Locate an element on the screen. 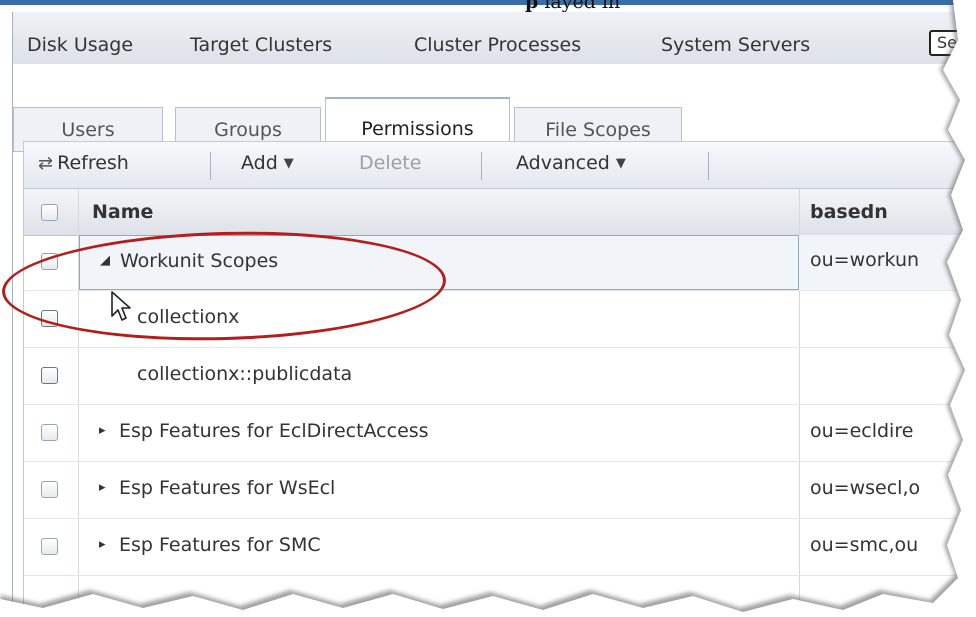 The image size is (976, 617). refresh-icon: ⇄ is located at coordinates (46, 163).